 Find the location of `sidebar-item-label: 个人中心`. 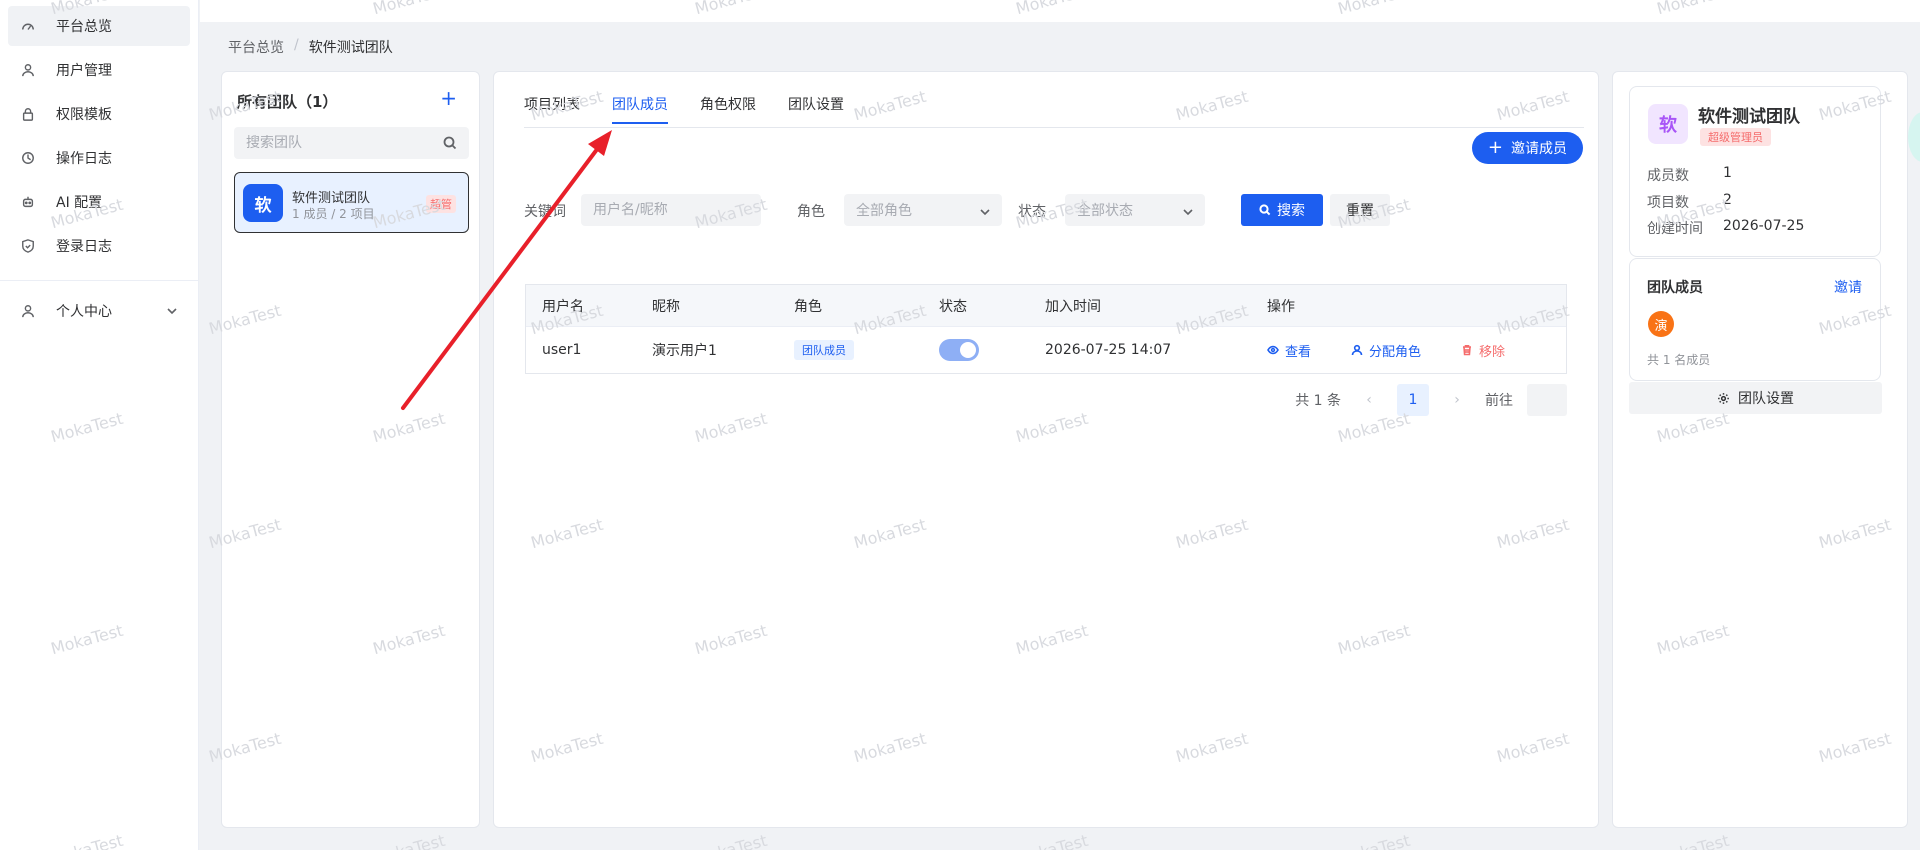

sidebar-item-label: 个人中心 is located at coordinates (84, 312).